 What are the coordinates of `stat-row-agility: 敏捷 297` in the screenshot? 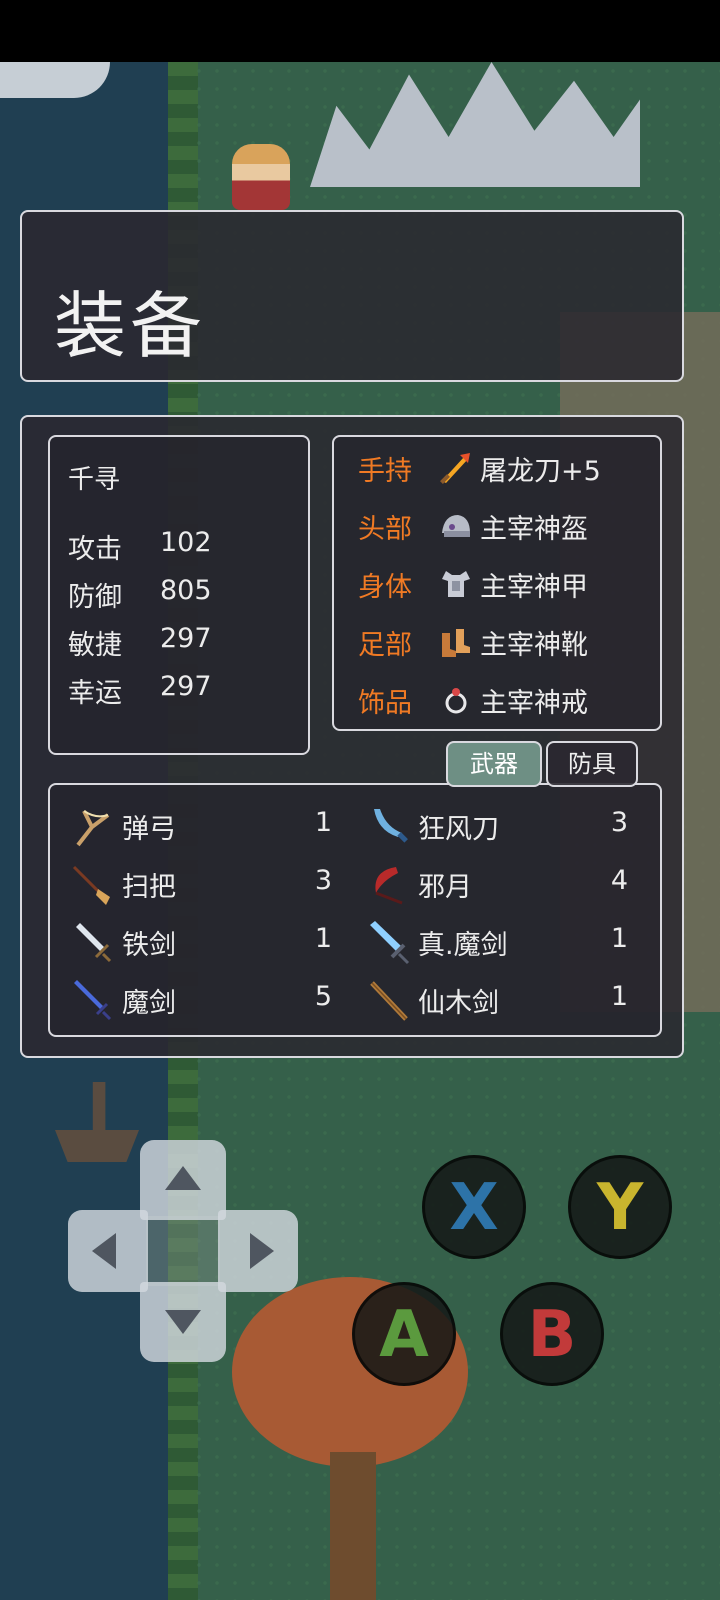 It's located at (183, 642).